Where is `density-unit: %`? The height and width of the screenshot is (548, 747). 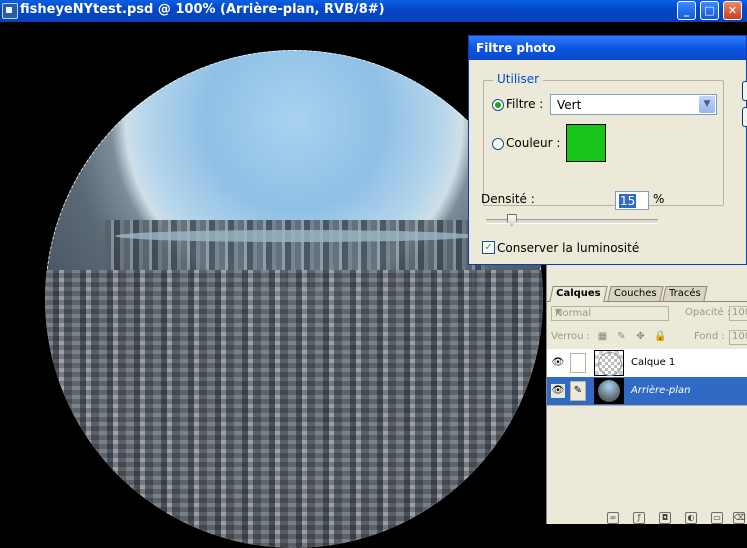 density-unit: % is located at coordinates (659, 199).